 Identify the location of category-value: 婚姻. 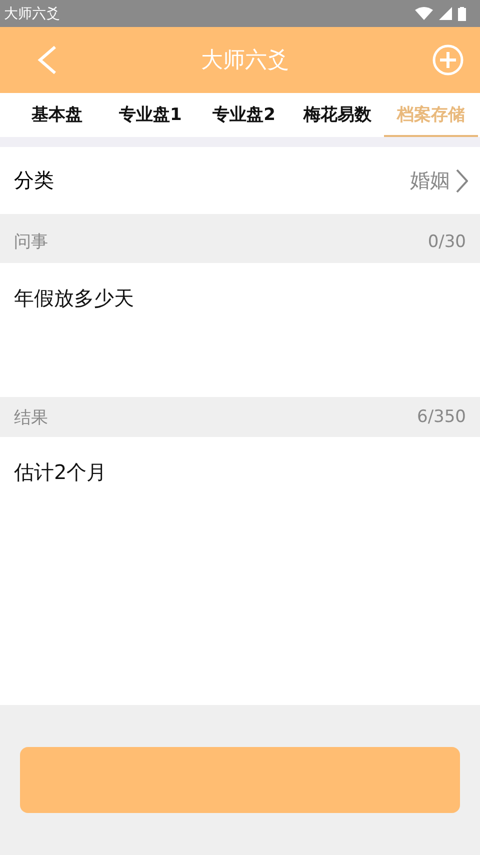
(430, 180).